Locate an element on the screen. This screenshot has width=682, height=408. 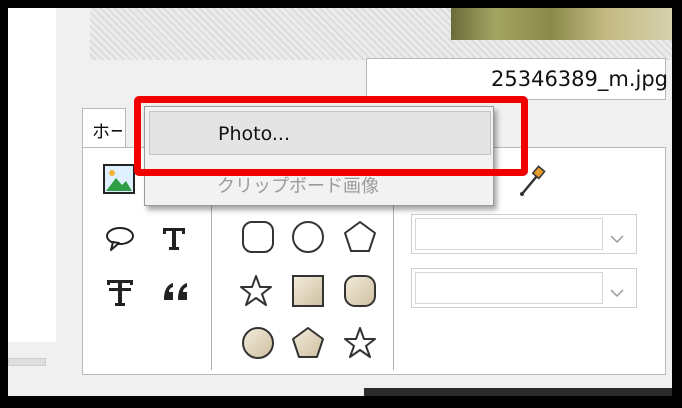
octagon-filled-icon is located at coordinates (360, 291).